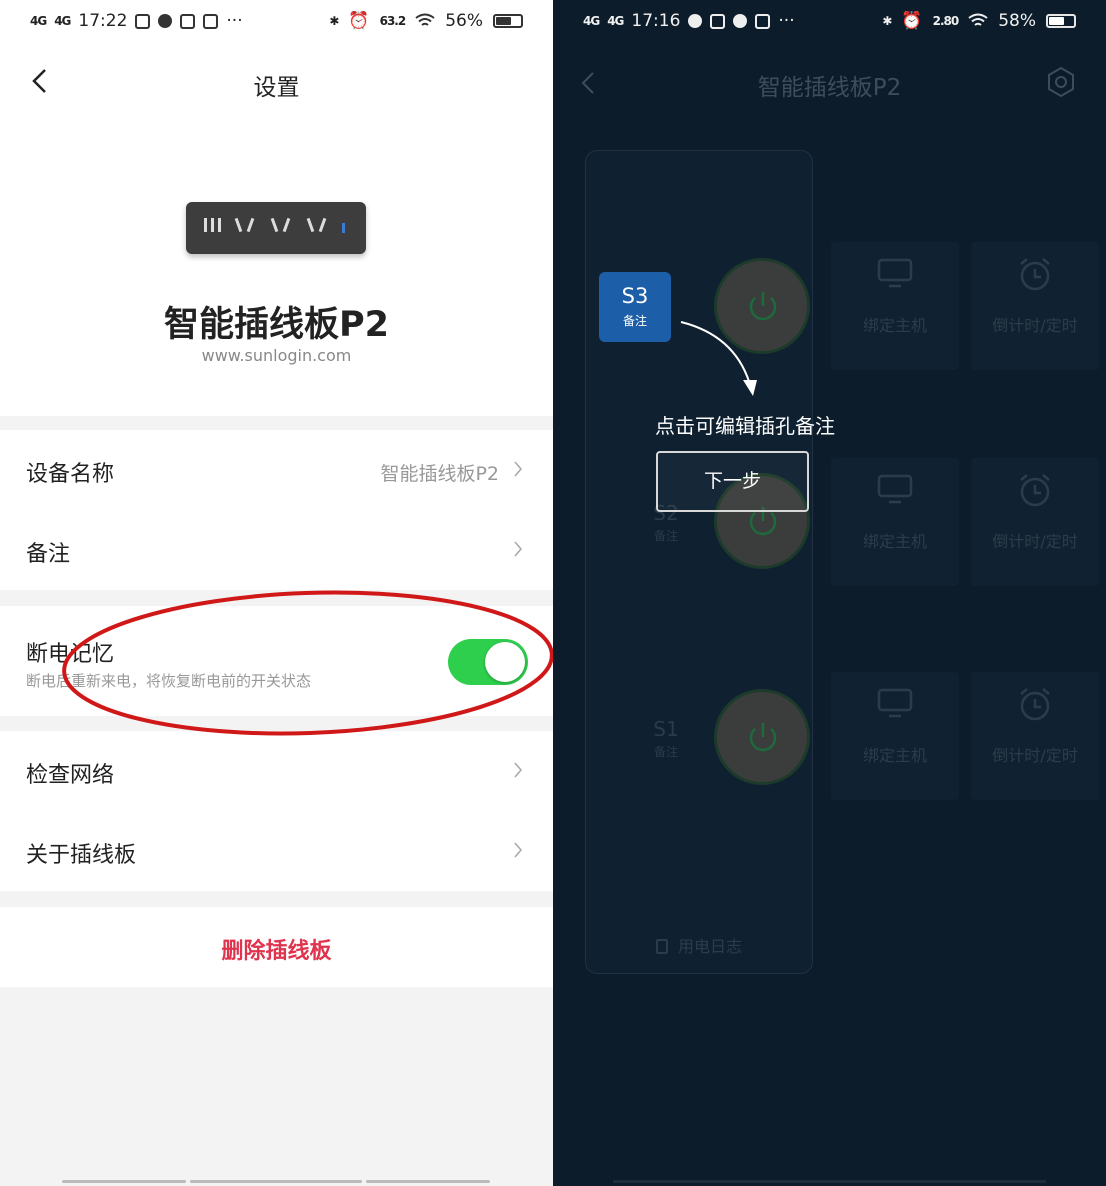 The width and height of the screenshot is (1106, 1186). I want to click on power-log-button: 用电日志, so click(699, 945).